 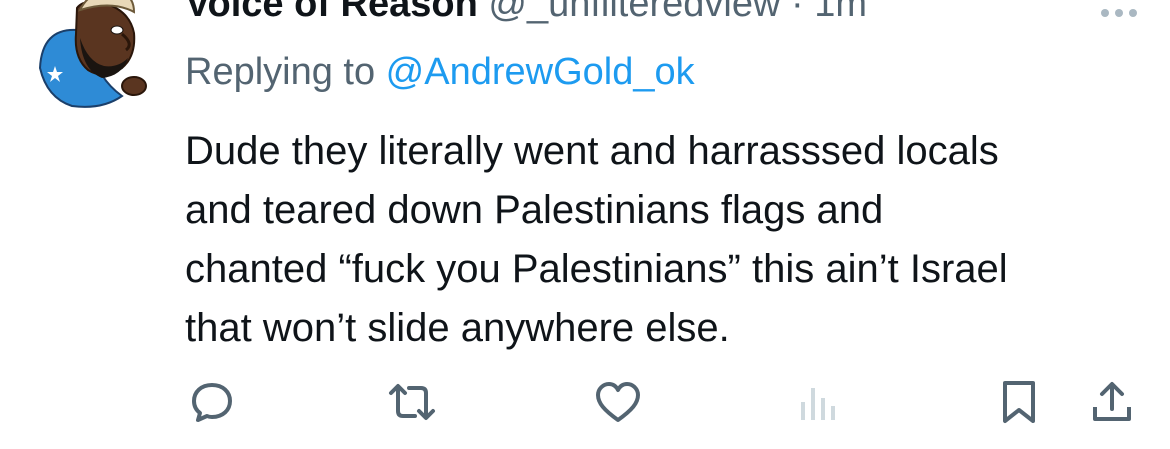 I want to click on bookmark-button, so click(x=1019, y=402).